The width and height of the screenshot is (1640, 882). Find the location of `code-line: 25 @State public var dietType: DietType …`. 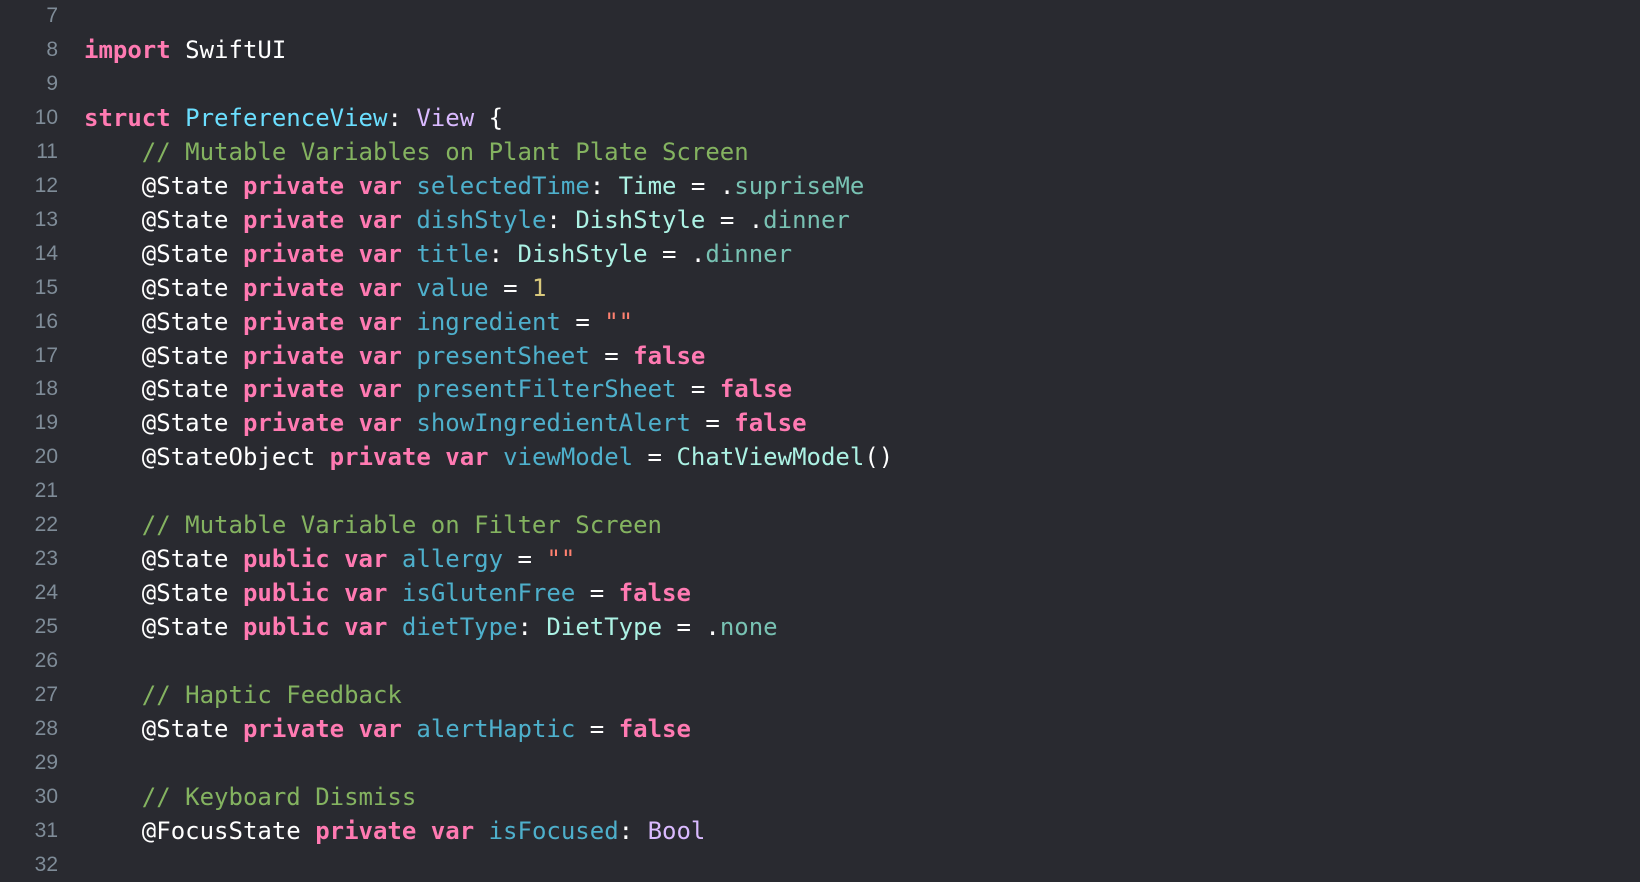

code-line: 25 @State public var dietType: DietType … is located at coordinates (820, 627).